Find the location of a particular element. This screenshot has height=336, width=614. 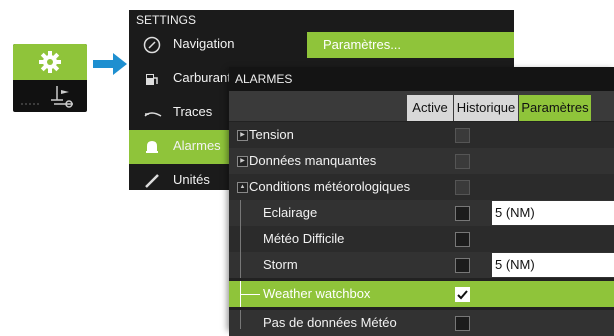

alarm-label: Storm is located at coordinates (280, 264).